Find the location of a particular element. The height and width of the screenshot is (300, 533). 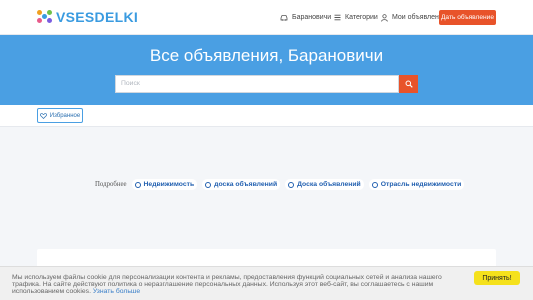

nav-city-label: Барановичи is located at coordinates (312, 17).